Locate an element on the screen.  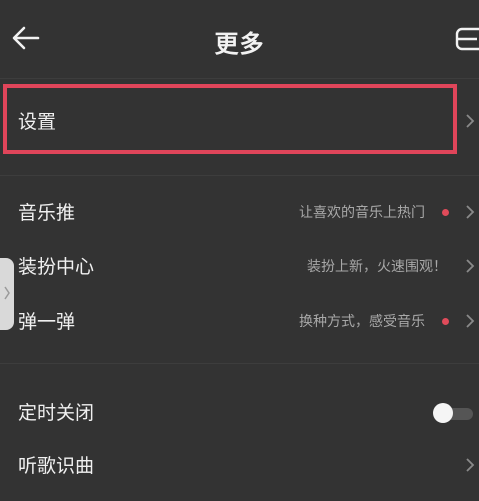
page-title: 更多 is located at coordinates (239, 44).